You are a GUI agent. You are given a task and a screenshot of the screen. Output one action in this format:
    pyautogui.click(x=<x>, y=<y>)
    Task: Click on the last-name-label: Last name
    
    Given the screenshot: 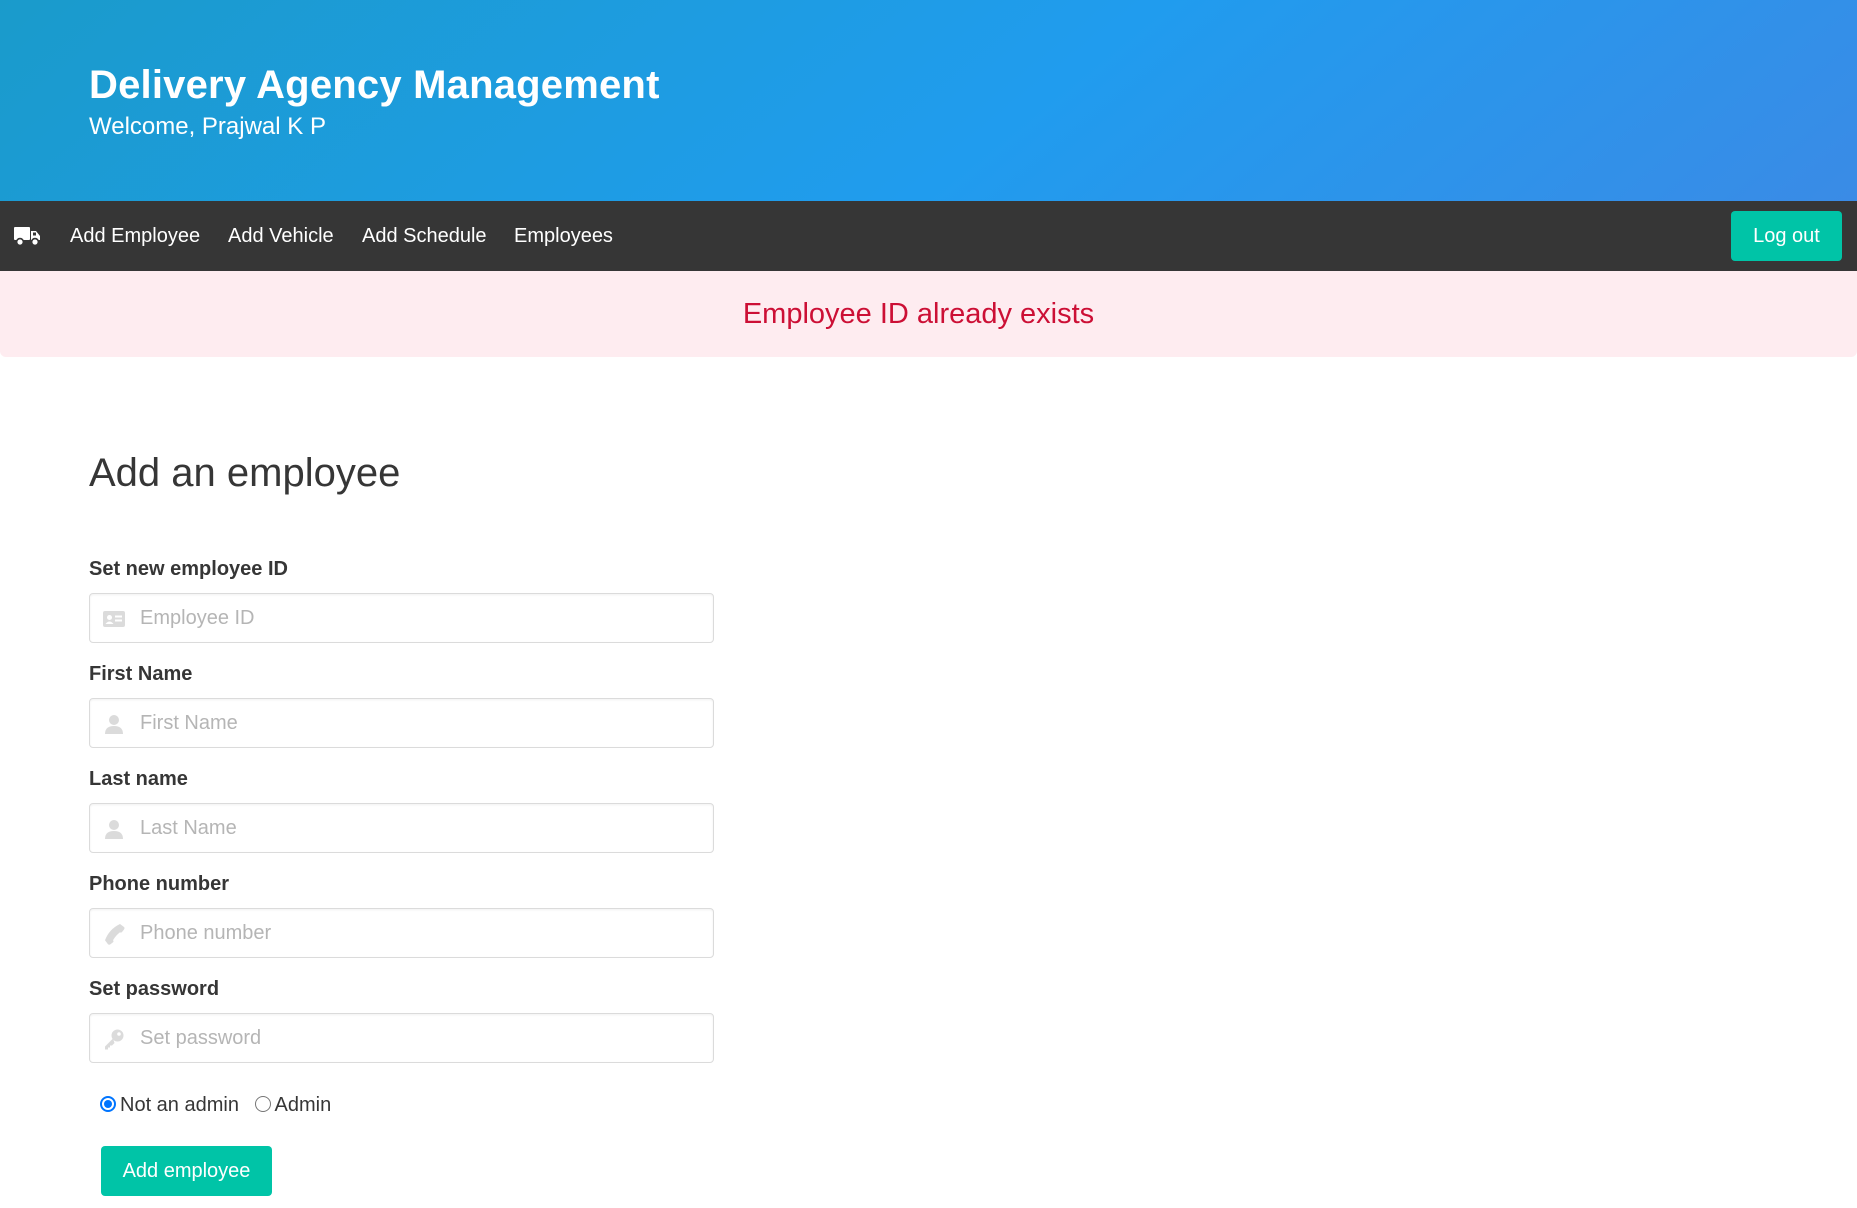 What is the action you would take?
    pyautogui.click(x=138, y=779)
    